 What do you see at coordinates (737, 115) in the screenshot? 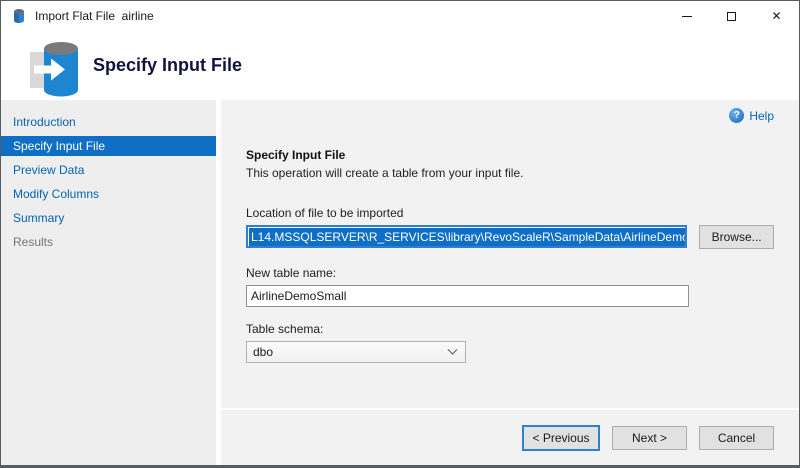
I see `help-icon: ?` at bounding box center [737, 115].